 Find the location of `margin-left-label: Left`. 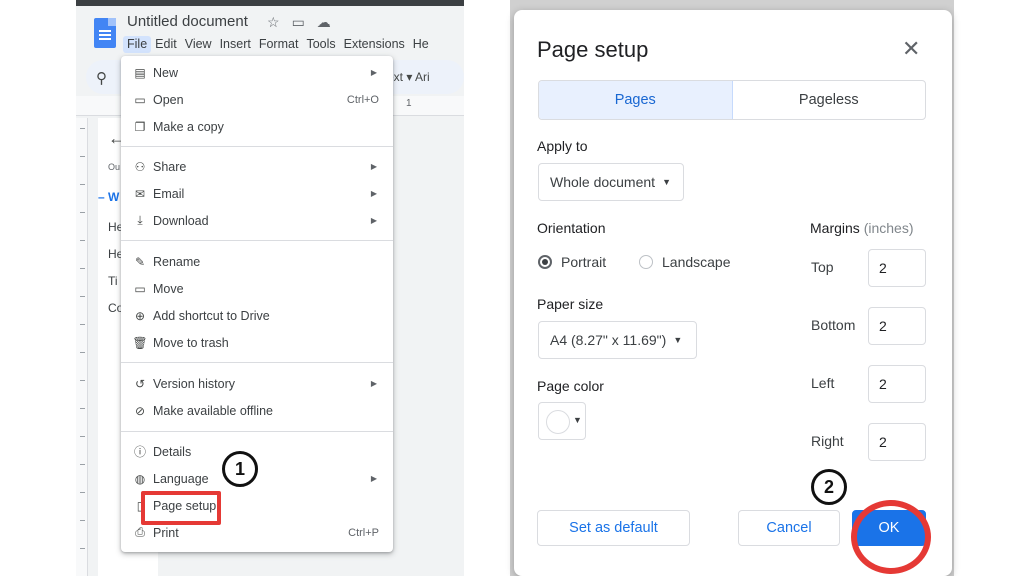

margin-left-label: Left is located at coordinates (823, 383).